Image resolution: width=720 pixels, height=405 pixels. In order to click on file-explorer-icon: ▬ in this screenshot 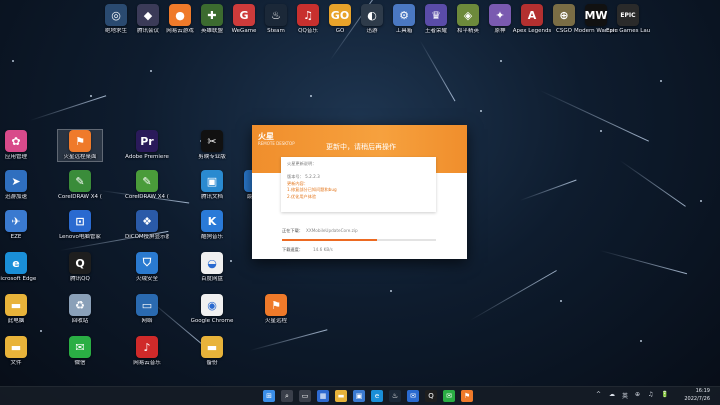, I will do `click(341, 396)`.